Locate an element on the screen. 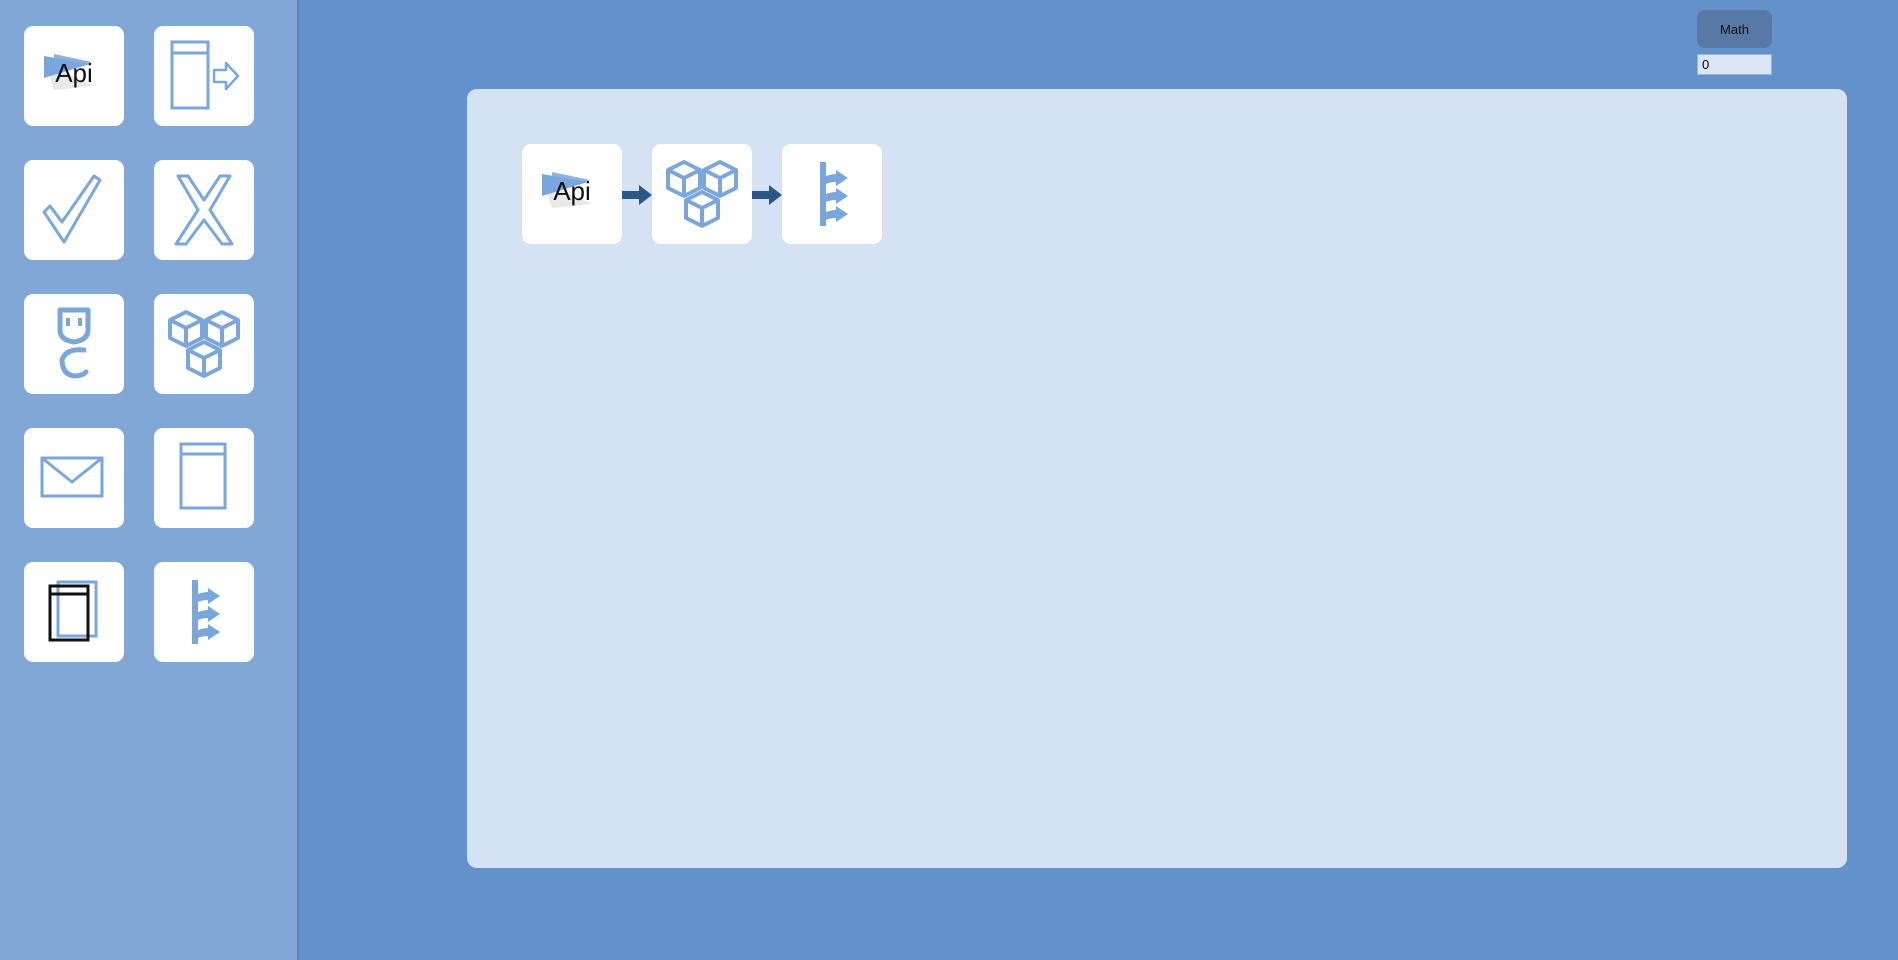 This screenshot has width=1898, height=960. flow-node-cubes is located at coordinates (702, 194).